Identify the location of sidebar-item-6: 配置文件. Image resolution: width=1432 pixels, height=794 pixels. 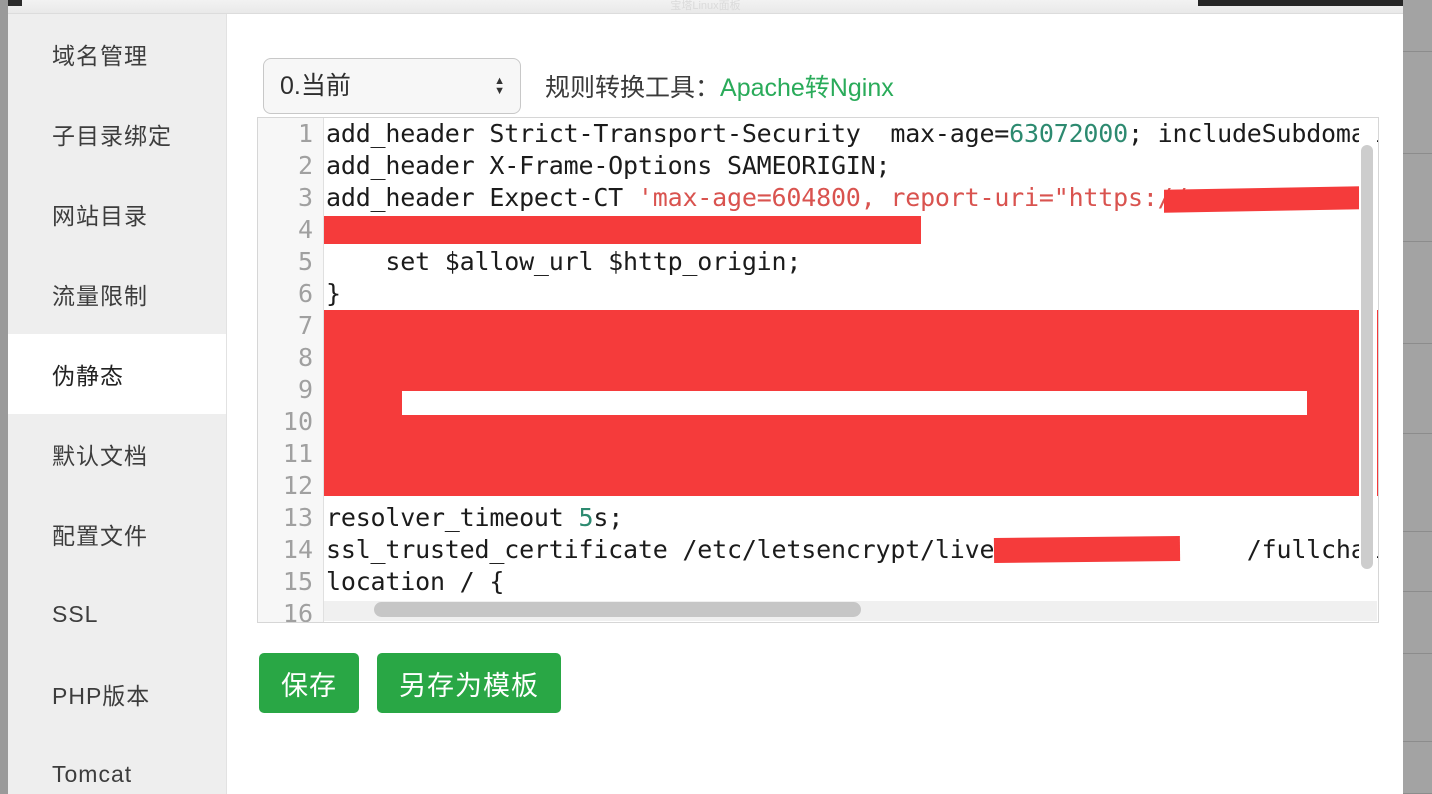
(117, 534).